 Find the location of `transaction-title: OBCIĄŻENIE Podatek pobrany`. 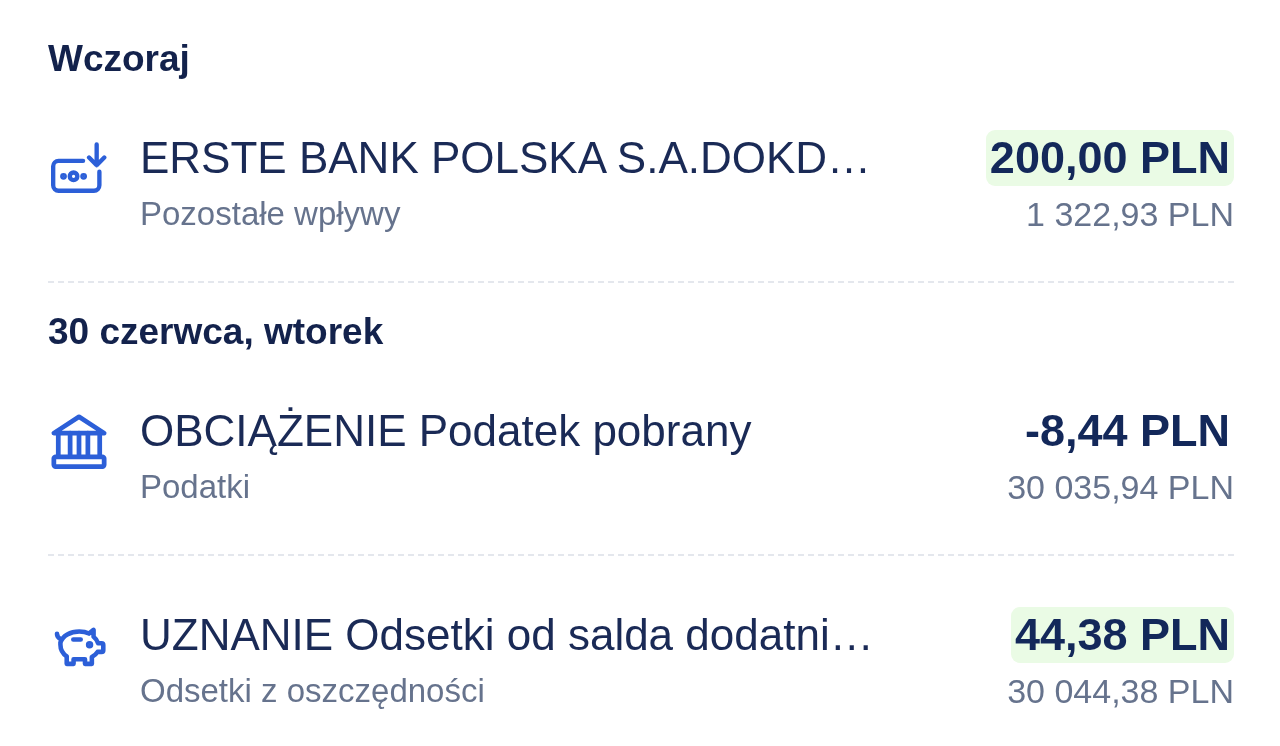

transaction-title: OBCIĄŻENIE Podatek pobrany is located at coordinates (446, 431).